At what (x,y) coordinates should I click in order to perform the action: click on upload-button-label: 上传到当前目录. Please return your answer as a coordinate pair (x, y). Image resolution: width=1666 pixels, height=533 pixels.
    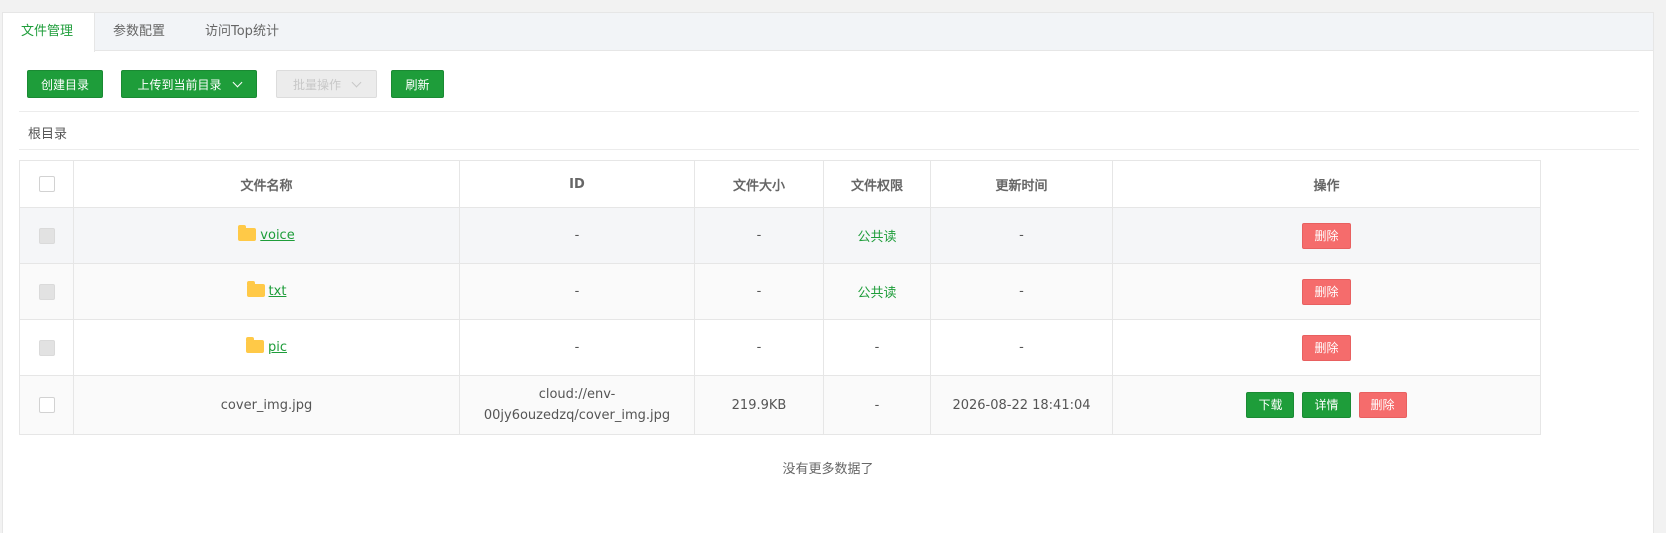
    Looking at the image, I should click on (179, 85).